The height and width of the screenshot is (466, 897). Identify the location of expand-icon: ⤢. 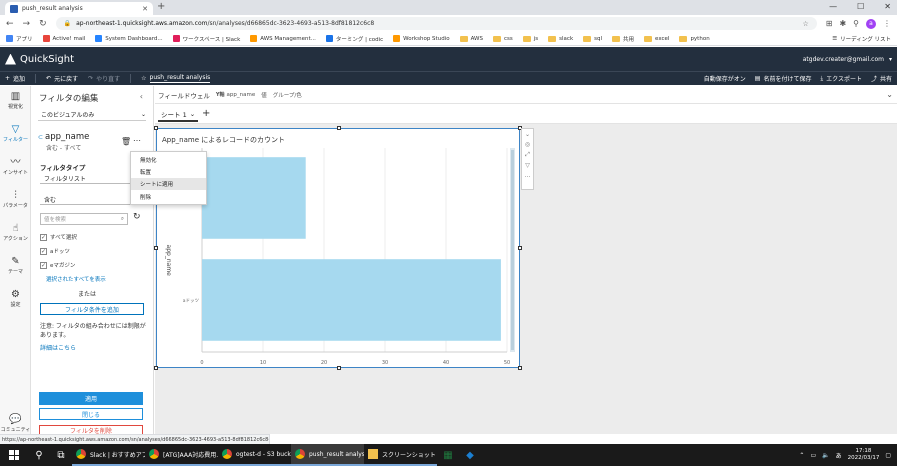
(527, 155).